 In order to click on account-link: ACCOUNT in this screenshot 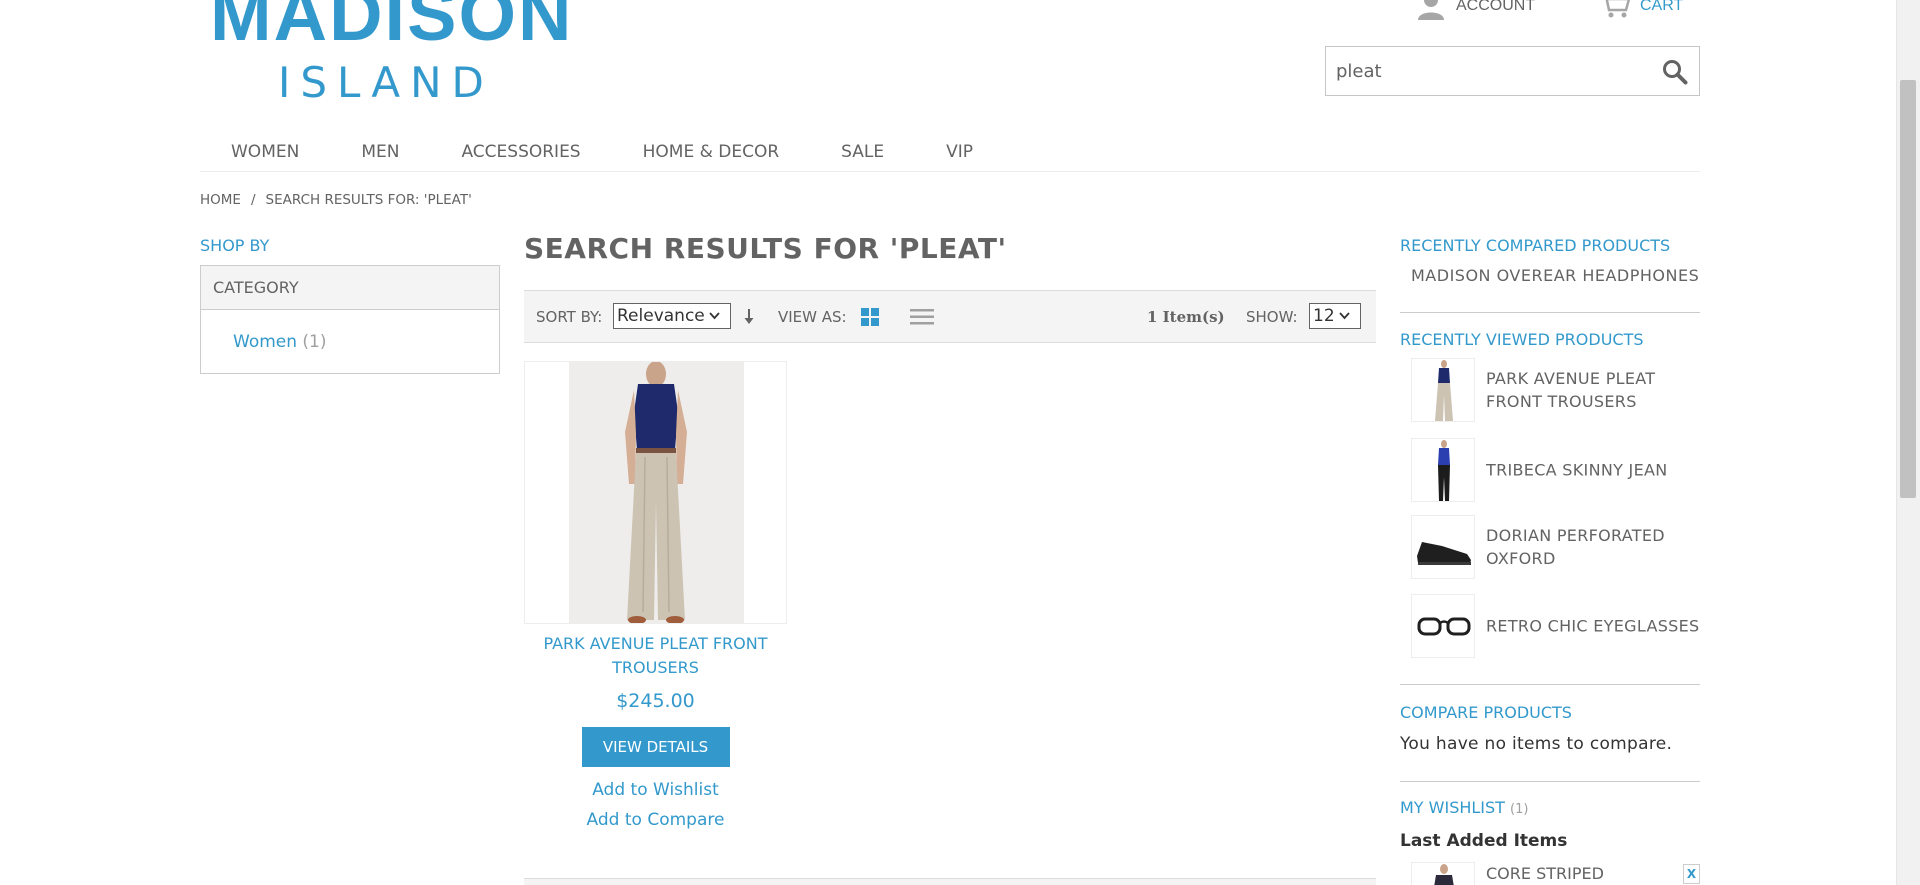, I will do `click(1475, 10)`.